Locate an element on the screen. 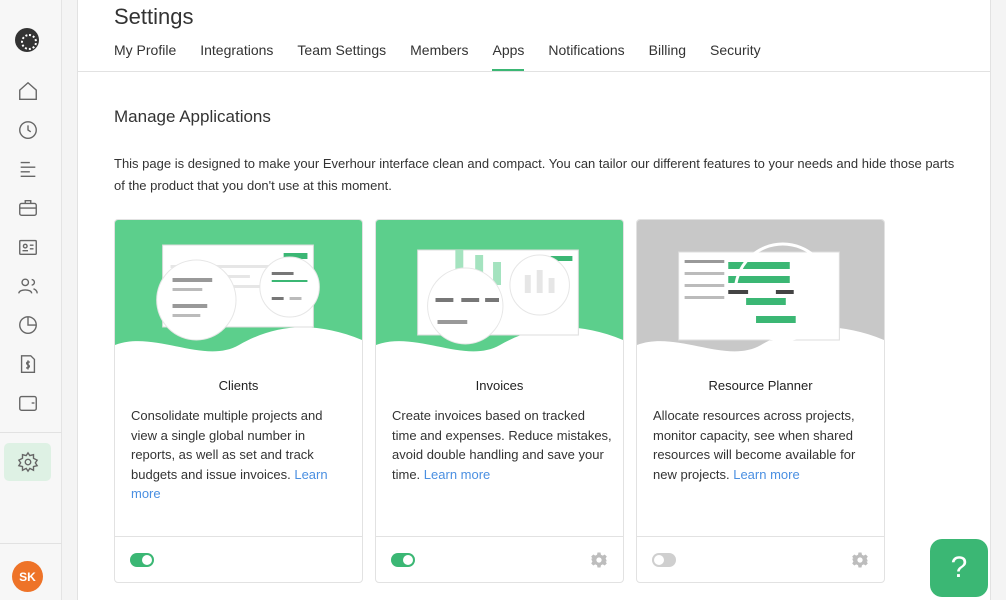 The width and height of the screenshot is (1006, 600). invoices-toggle is located at coordinates (403, 560).